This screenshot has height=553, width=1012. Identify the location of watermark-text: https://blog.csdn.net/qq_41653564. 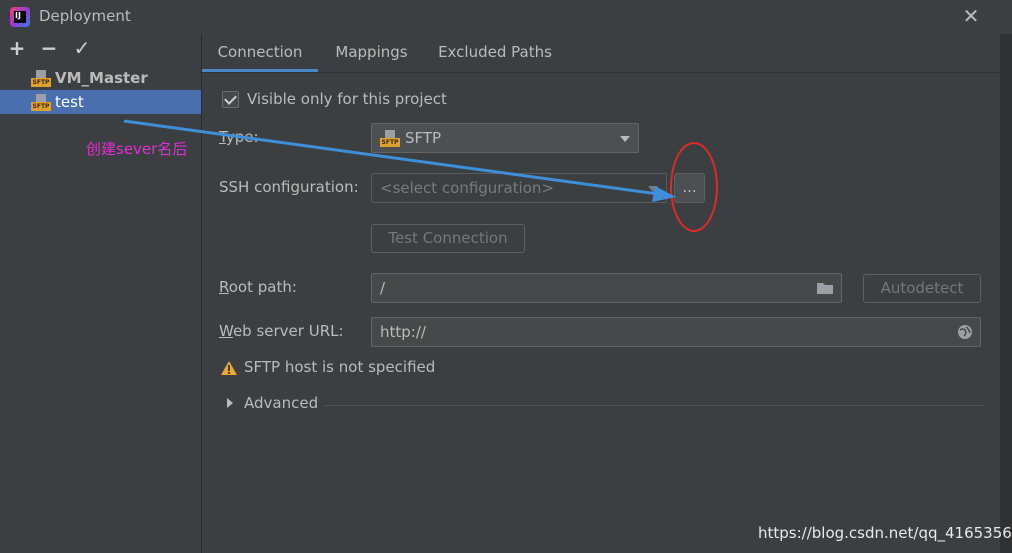
(885, 533).